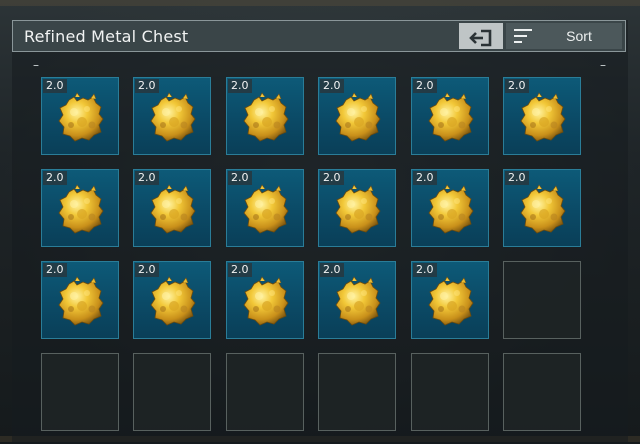  I want to click on sort-button-label: Sort, so click(579, 36).